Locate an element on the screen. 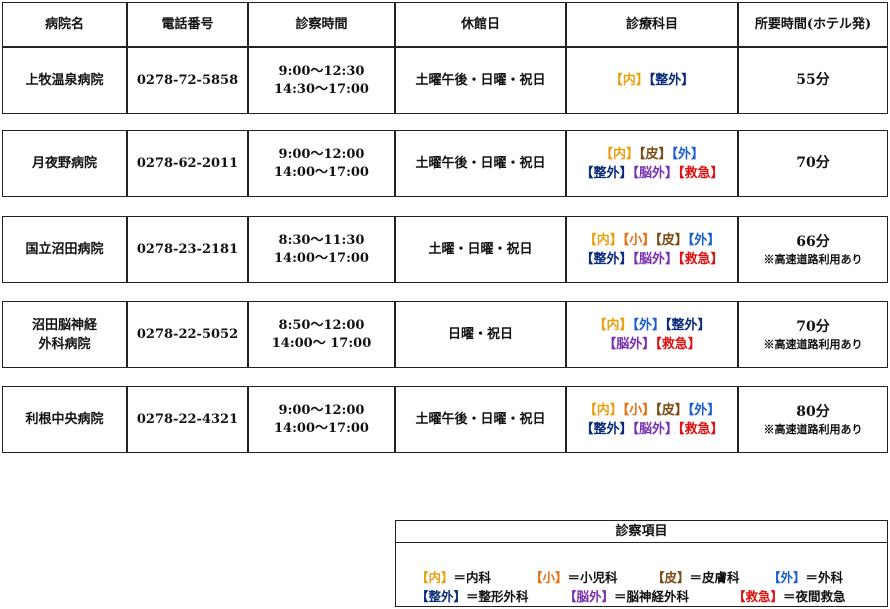 The width and height of the screenshot is (890, 609). hospital-name: 外科病院 is located at coordinates (64, 344).